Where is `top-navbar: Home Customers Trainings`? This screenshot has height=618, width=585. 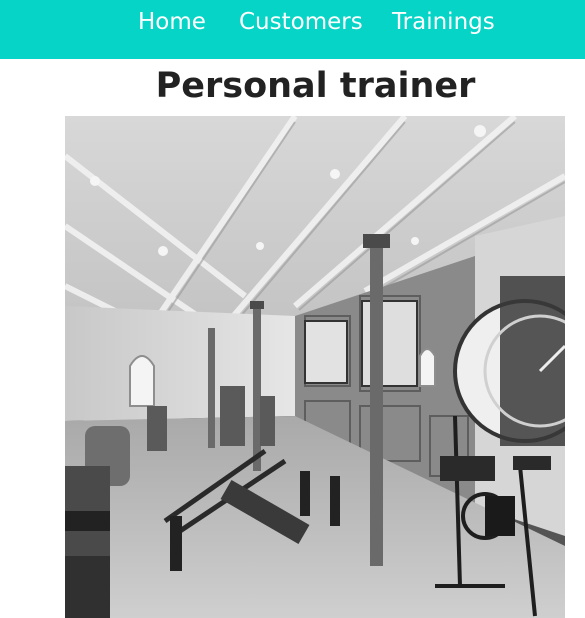
top-navbar: Home Customers Trainings is located at coordinates (292, 29).